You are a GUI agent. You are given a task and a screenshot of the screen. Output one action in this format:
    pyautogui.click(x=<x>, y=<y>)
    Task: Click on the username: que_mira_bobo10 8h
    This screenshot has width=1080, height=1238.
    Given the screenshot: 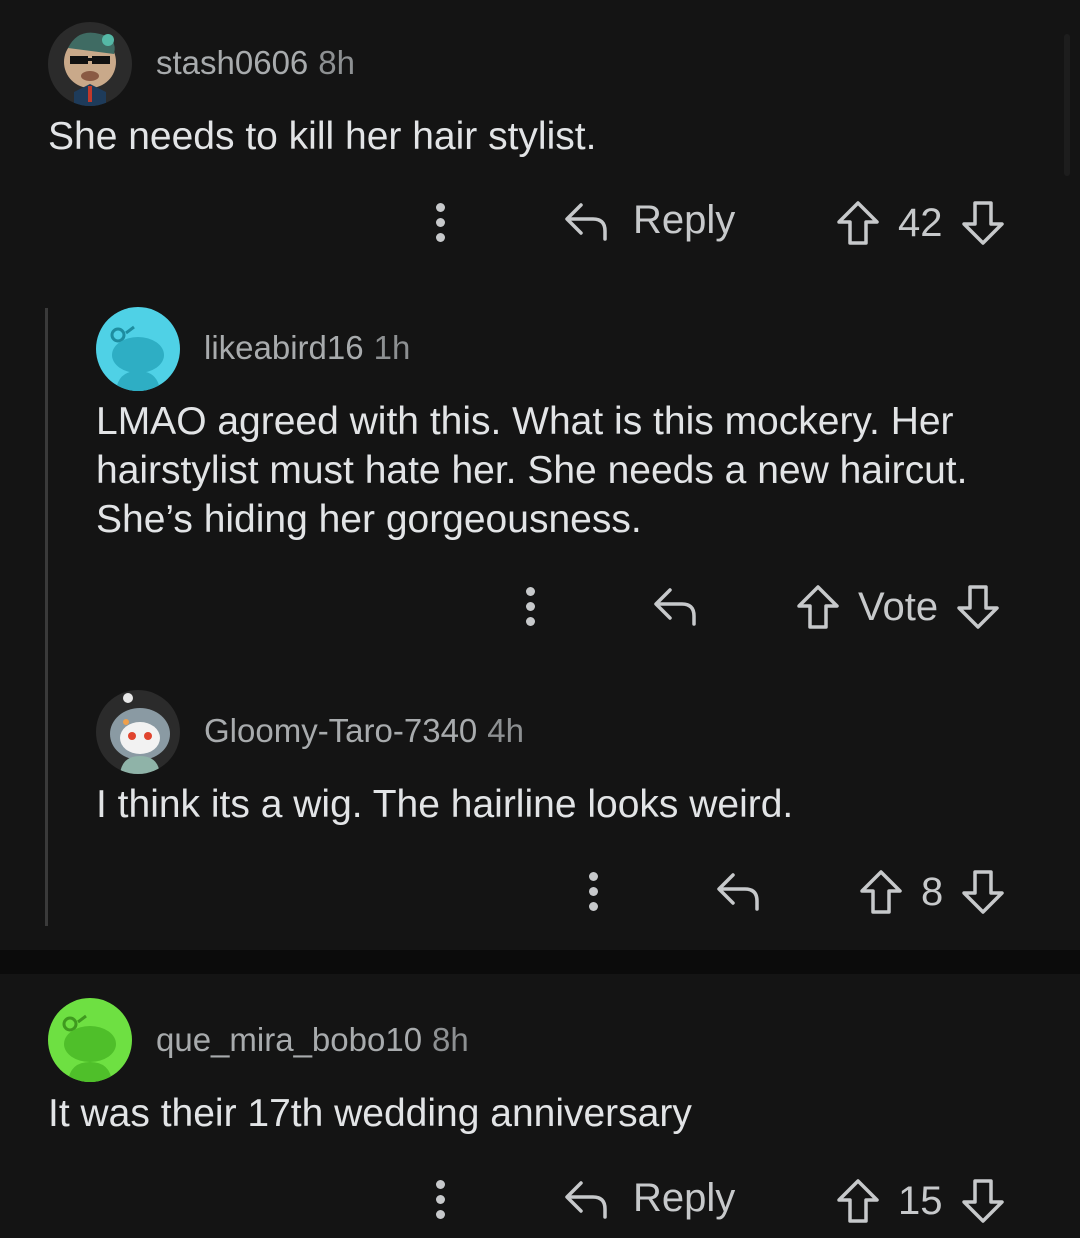 What is the action you would take?
    pyautogui.click(x=312, y=1040)
    